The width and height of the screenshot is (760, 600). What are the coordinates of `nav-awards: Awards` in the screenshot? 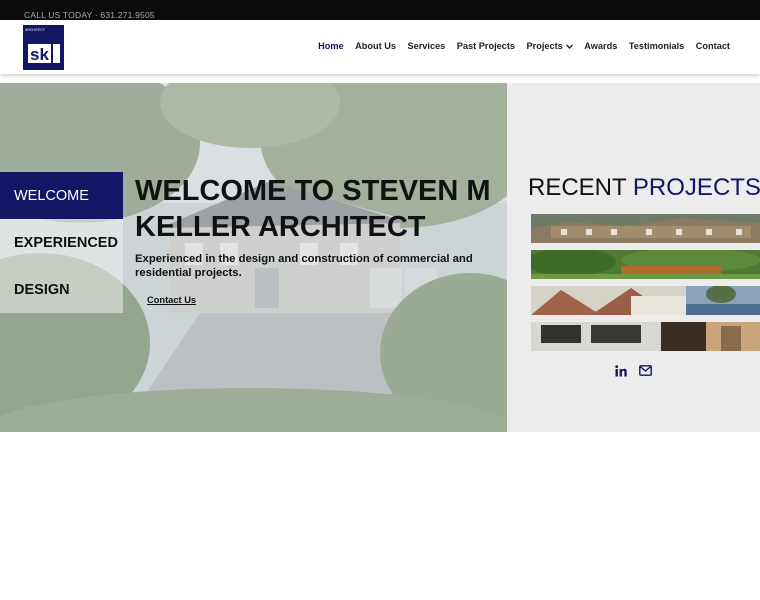 It's located at (600, 46).